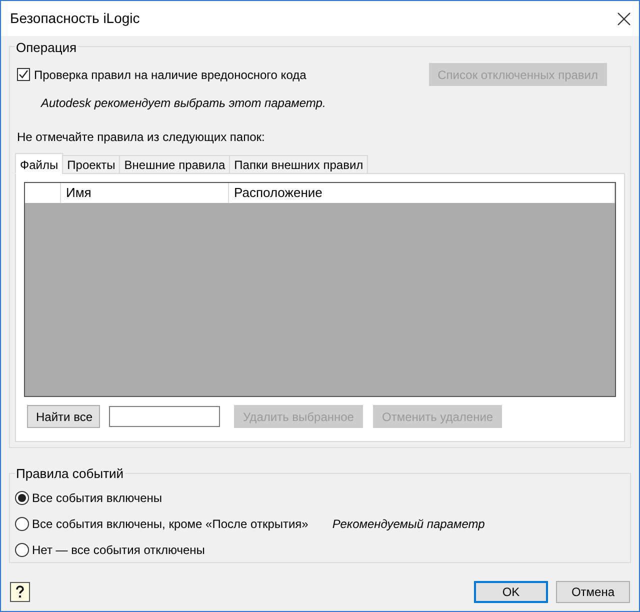  Describe the element at coordinates (174, 164) in the screenshot. I see `tab: Внешние правила` at that location.